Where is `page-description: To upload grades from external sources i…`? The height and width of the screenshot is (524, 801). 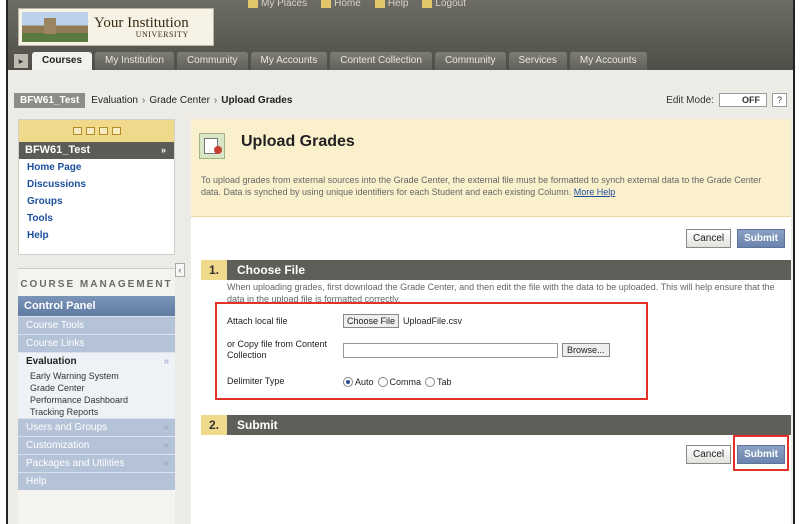 page-description: To upload grades from external sources i… is located at coordinates (481, 186).